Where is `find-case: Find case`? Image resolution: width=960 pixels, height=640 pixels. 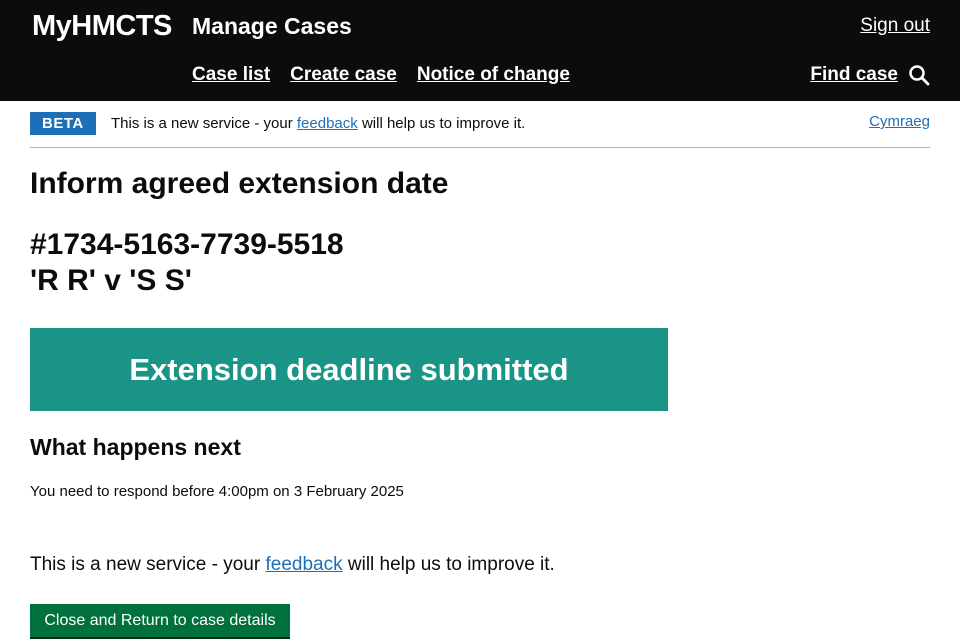 find-case: Find case is located at coordinates (870, 75).